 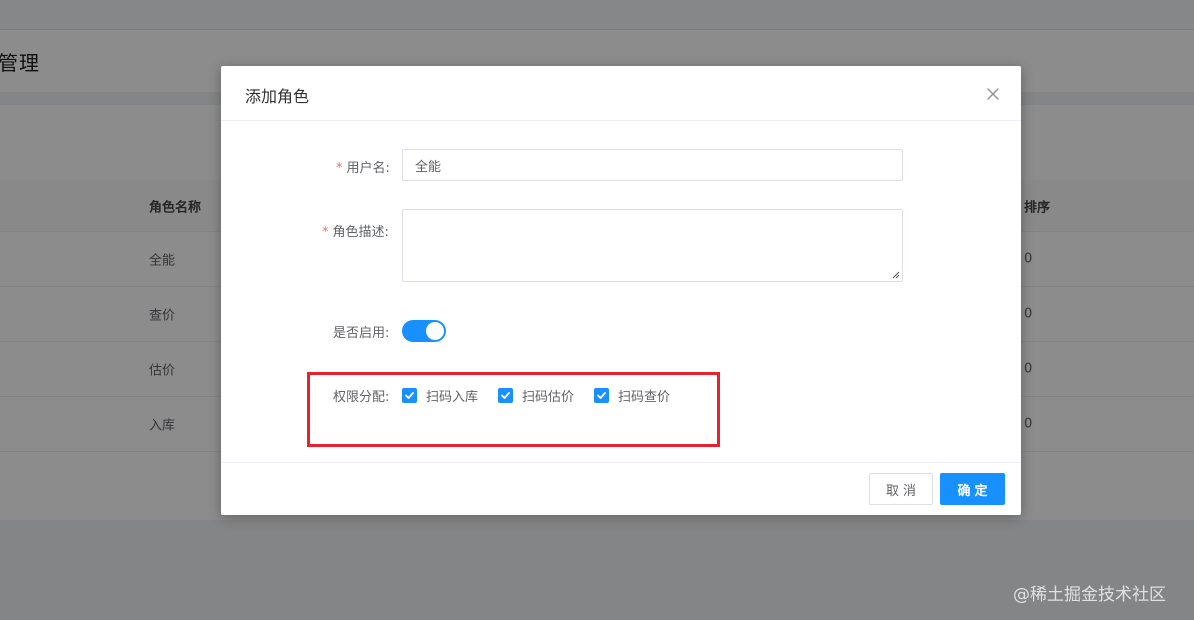 I want to click on username-input, so click(x=652, y=165).